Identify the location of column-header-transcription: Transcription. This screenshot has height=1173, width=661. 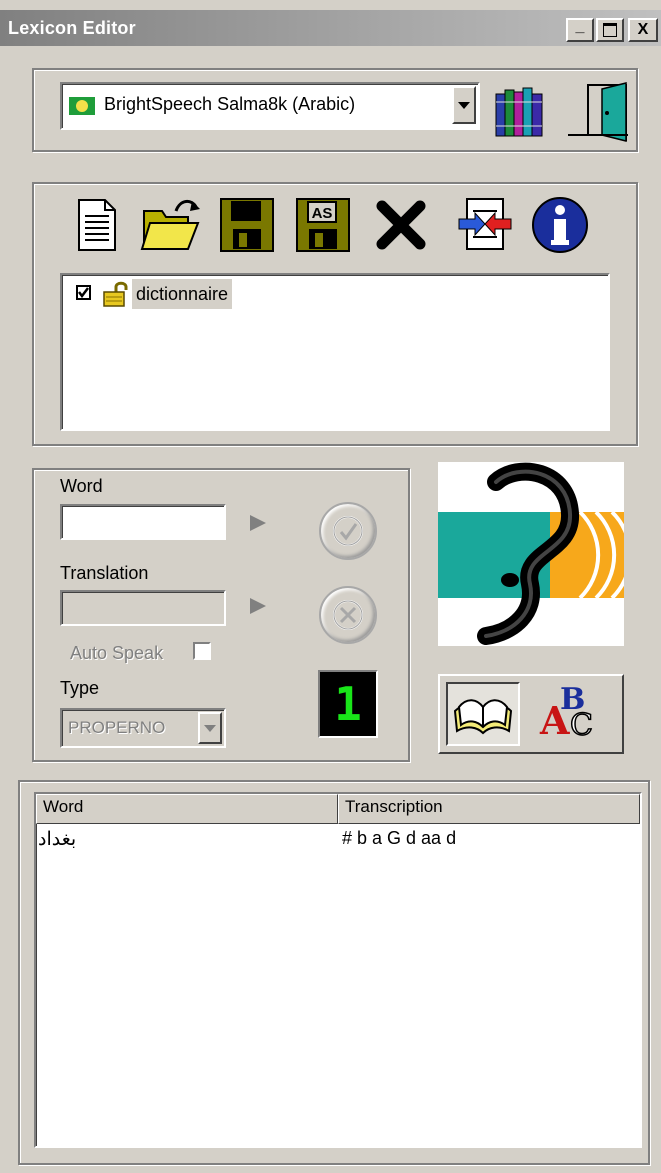
(489, 809).